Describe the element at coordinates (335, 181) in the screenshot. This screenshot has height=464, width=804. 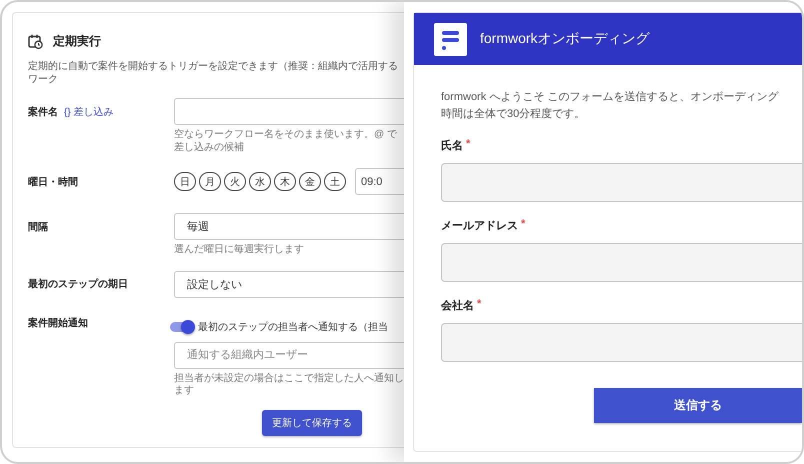
I see `weekday-chip: 土` at that location.